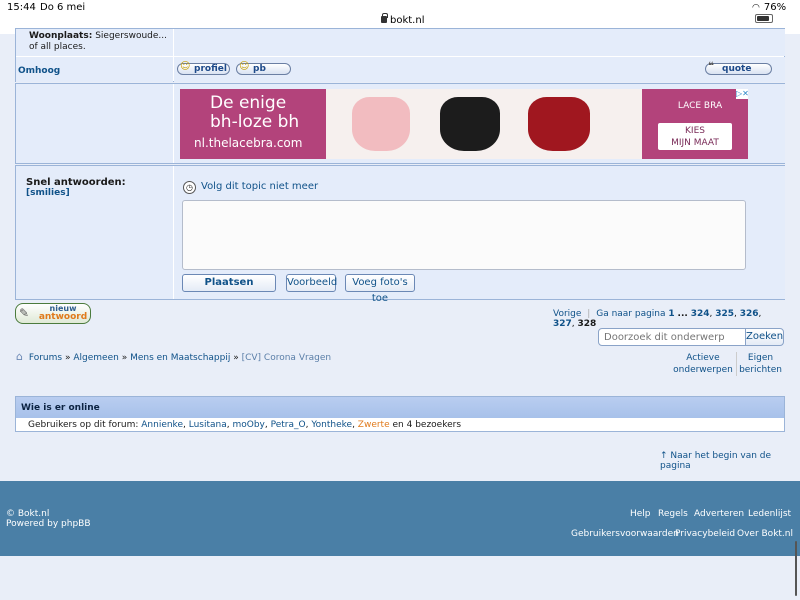  Describe the element at coordinates (705, 534) in the screenshot. I see `footer-privacy-link: Privacybeleid` at that location.